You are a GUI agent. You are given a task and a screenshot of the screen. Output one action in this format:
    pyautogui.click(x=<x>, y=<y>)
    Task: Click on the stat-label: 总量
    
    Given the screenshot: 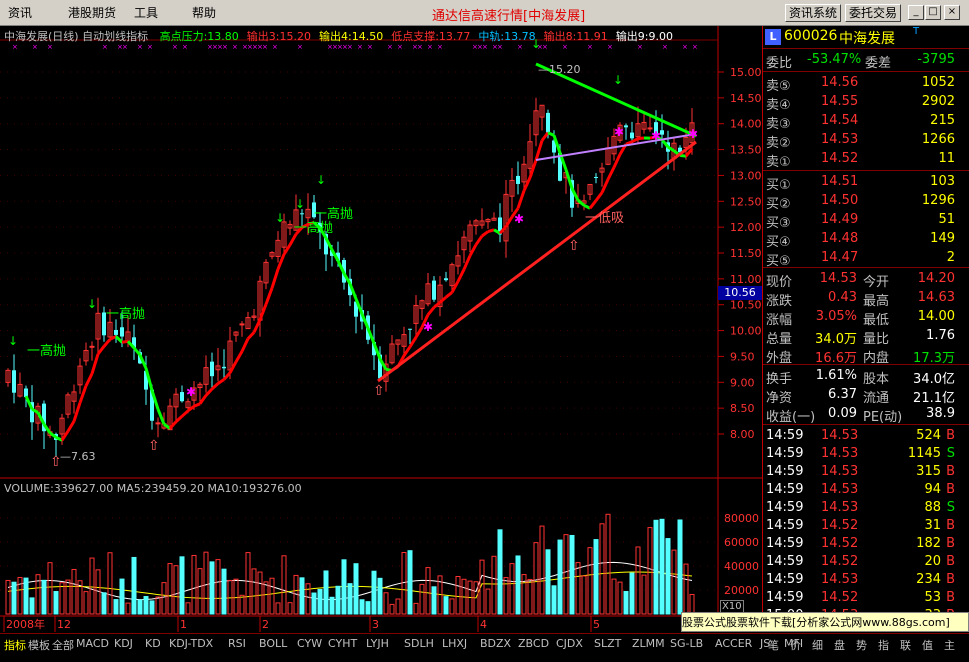 What is the action you would take?
    pyautogui.click(x=779, y=339)
    